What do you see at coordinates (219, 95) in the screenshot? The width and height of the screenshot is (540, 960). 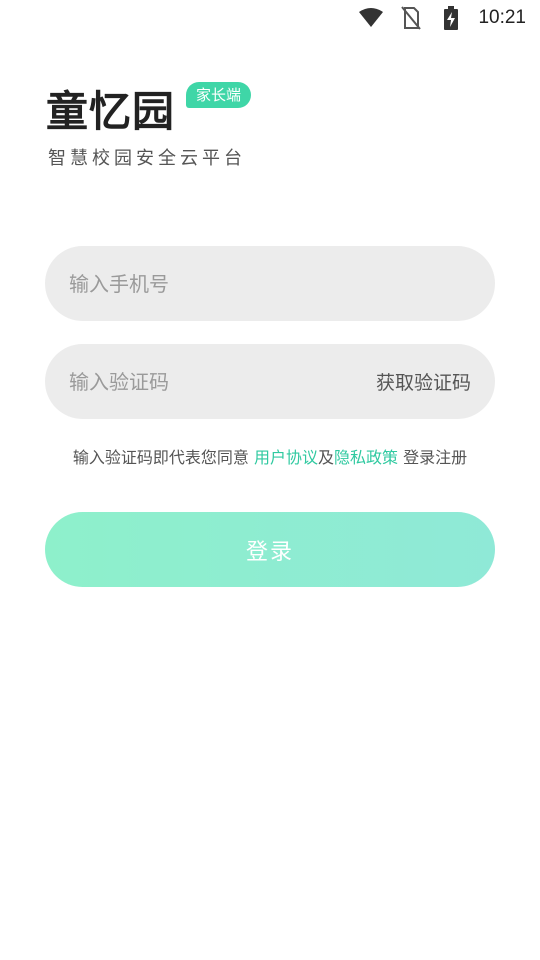 I see `parent-badge: 家长端` at bounding box center [219, 95].